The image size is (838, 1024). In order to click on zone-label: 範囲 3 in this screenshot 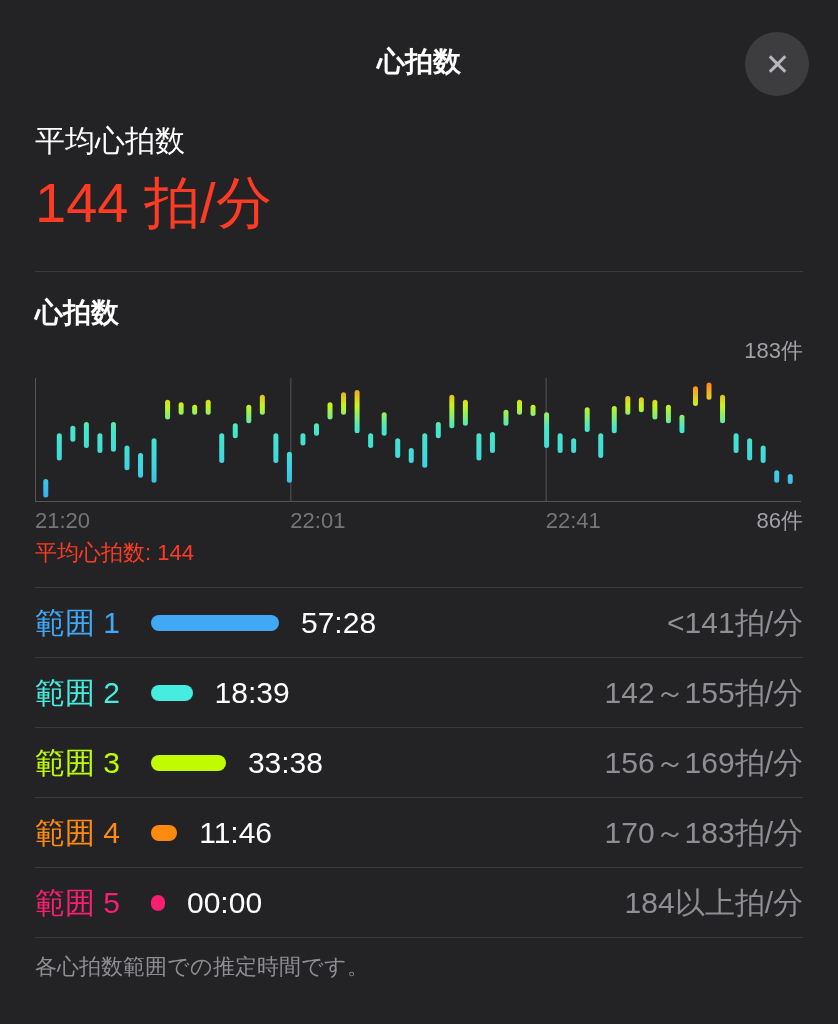, I will do `click(78, 763)`.